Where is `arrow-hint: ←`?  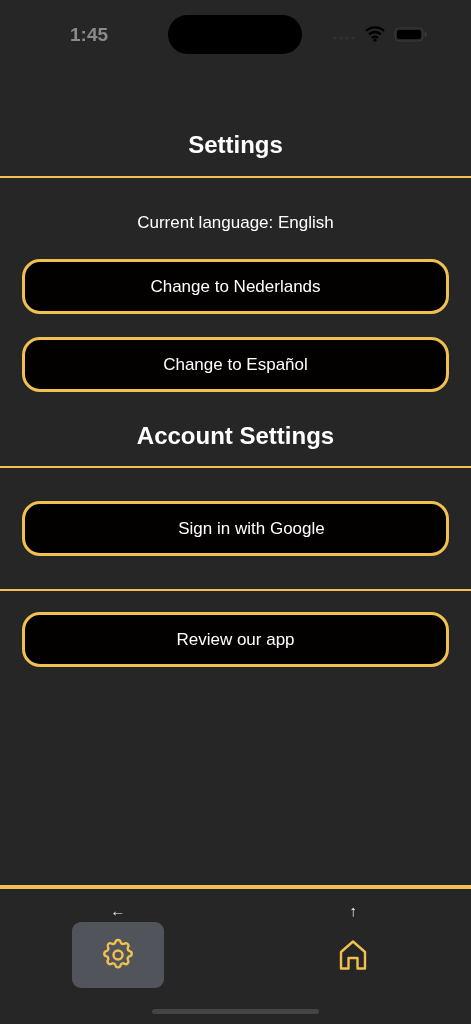 arrow-hint: ← is located at coordinates (118, 911).